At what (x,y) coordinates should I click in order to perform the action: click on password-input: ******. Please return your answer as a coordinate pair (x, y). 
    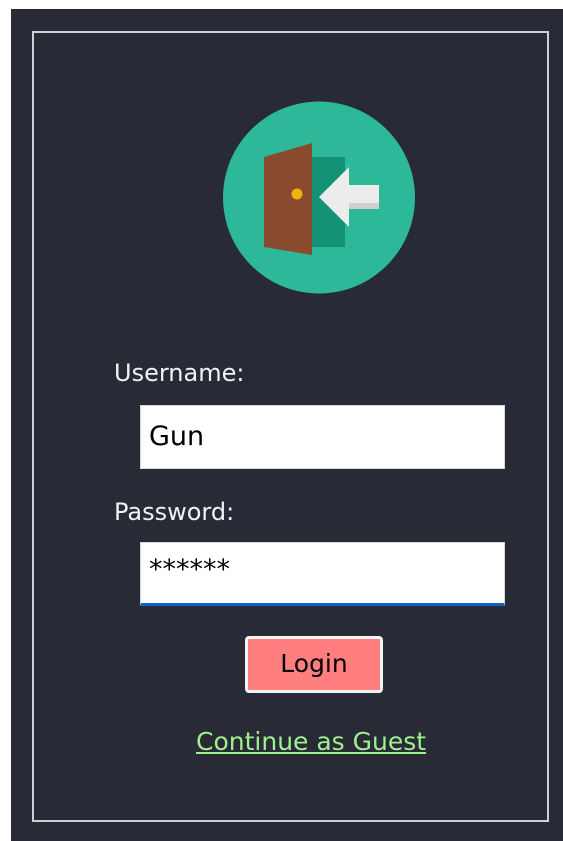
    Looking at the image, I should click on (322, 574).